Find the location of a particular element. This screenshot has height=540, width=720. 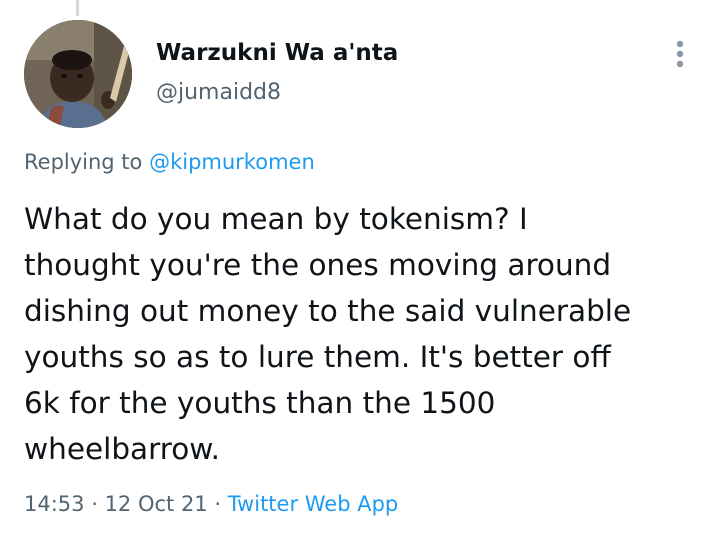

thread-connector-line is located at coordinates (77, 8).